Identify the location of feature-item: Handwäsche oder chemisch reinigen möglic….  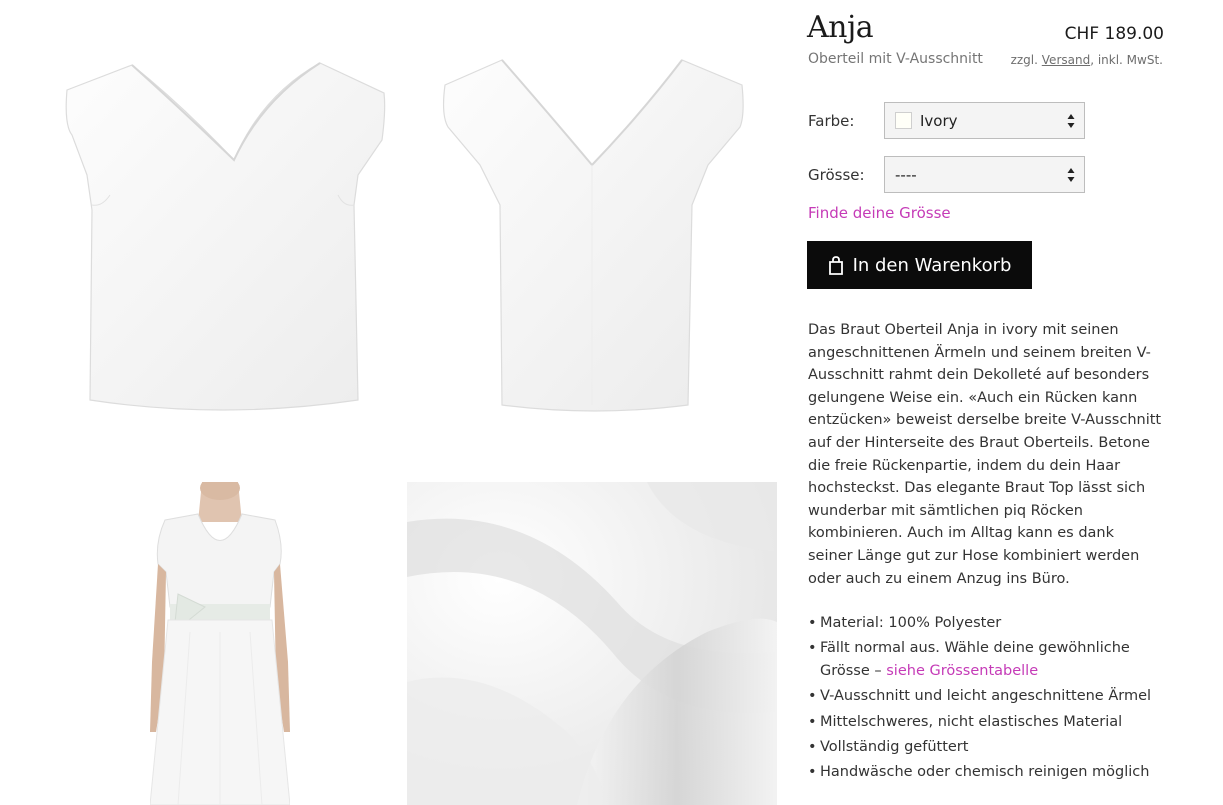
(988, 772).